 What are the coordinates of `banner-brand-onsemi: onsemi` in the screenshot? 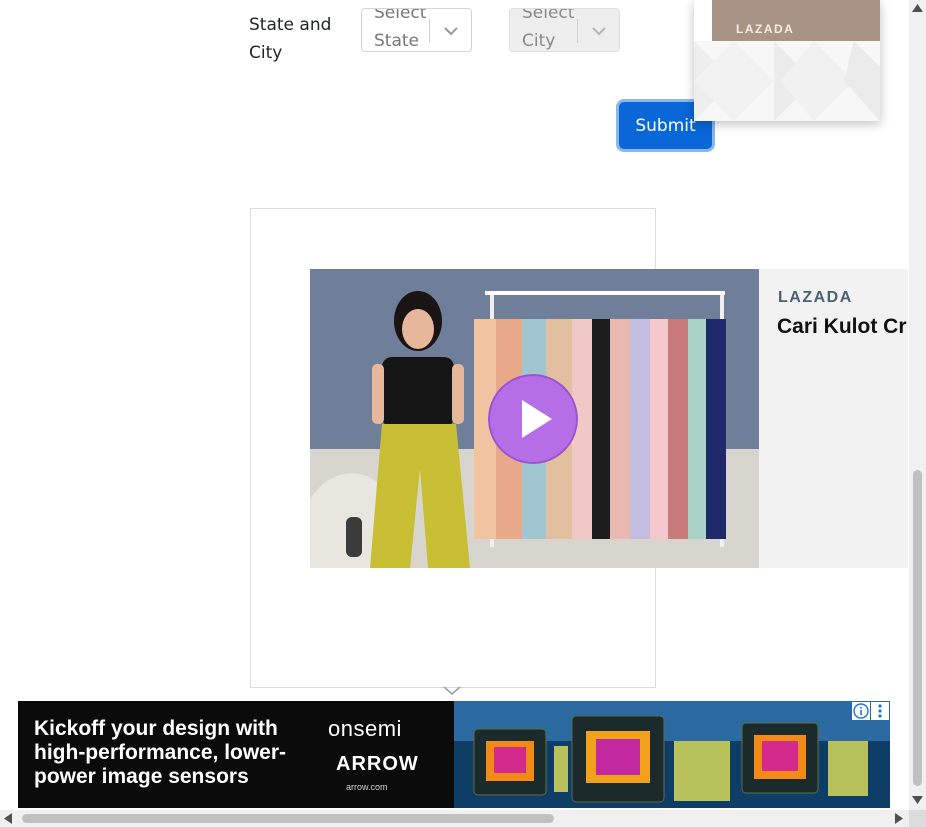 It's located at (365, 728).